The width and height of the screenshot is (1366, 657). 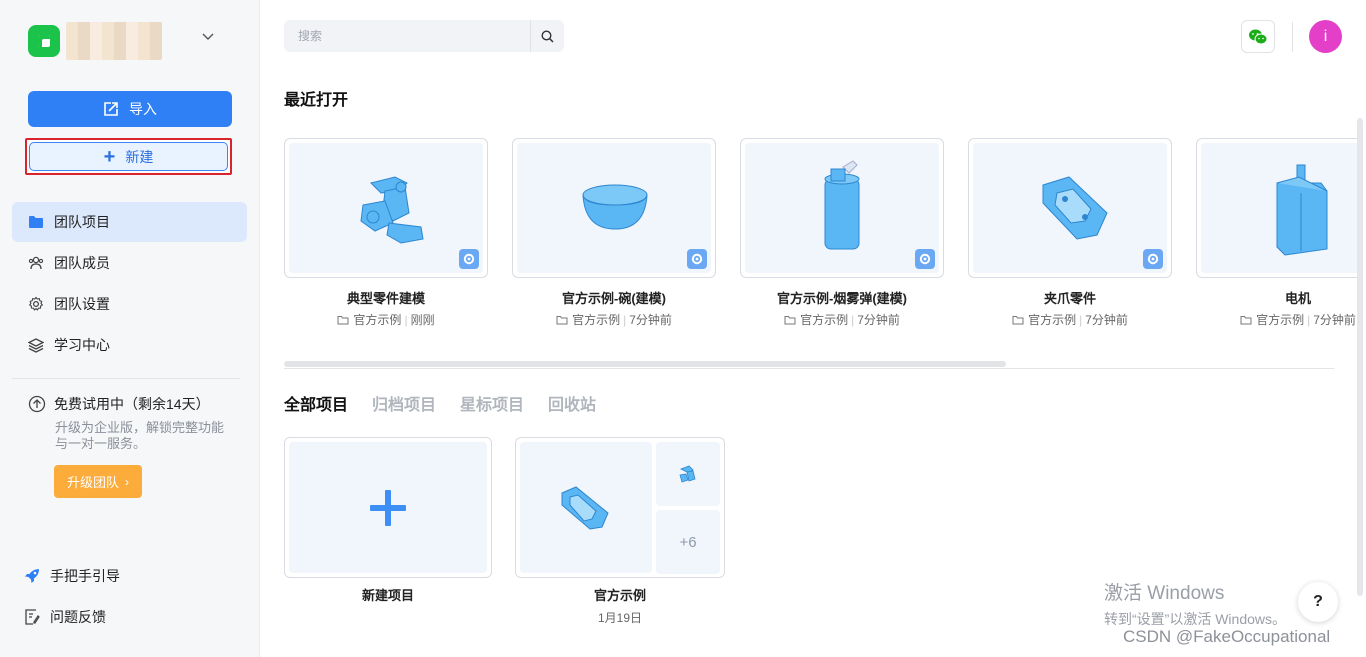 I want to click on plus-icon, so click(x=388, y=507).